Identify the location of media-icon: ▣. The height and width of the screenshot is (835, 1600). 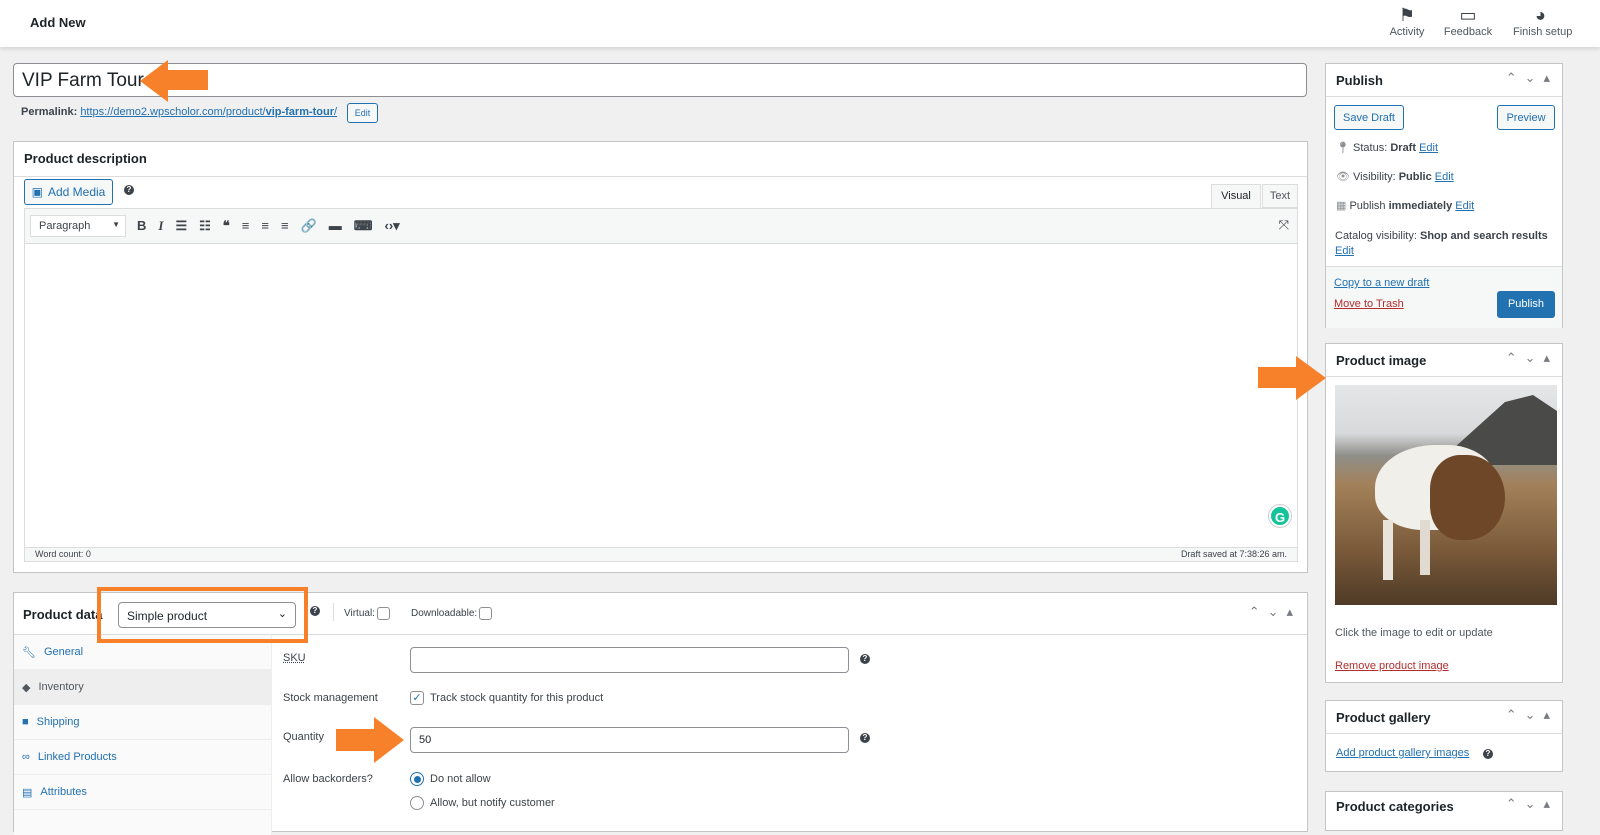
(37, 192).